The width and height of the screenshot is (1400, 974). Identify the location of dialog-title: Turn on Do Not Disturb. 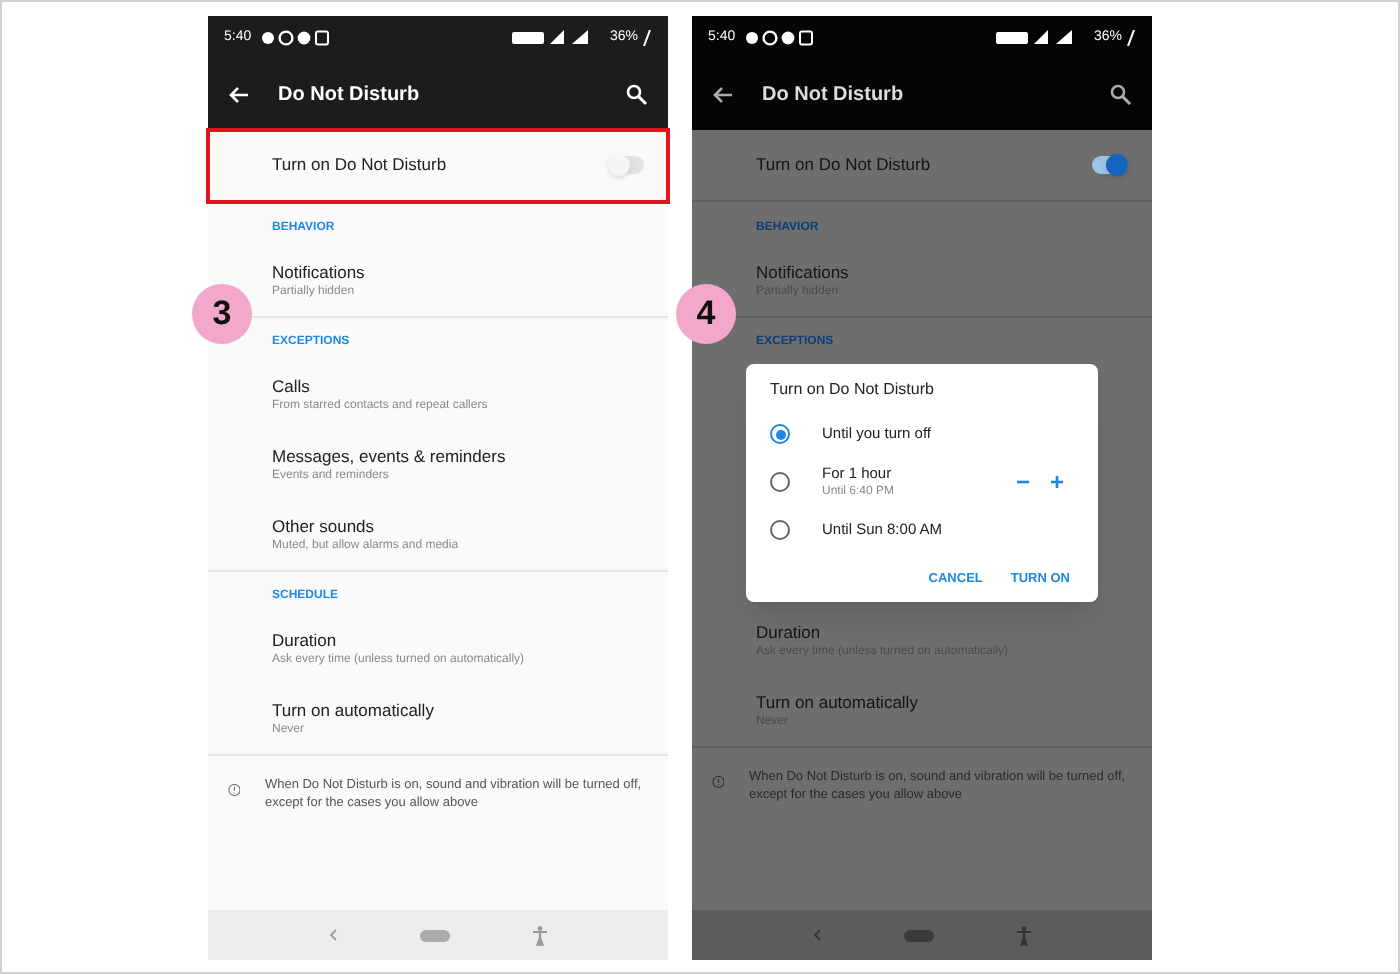
(853, 390).